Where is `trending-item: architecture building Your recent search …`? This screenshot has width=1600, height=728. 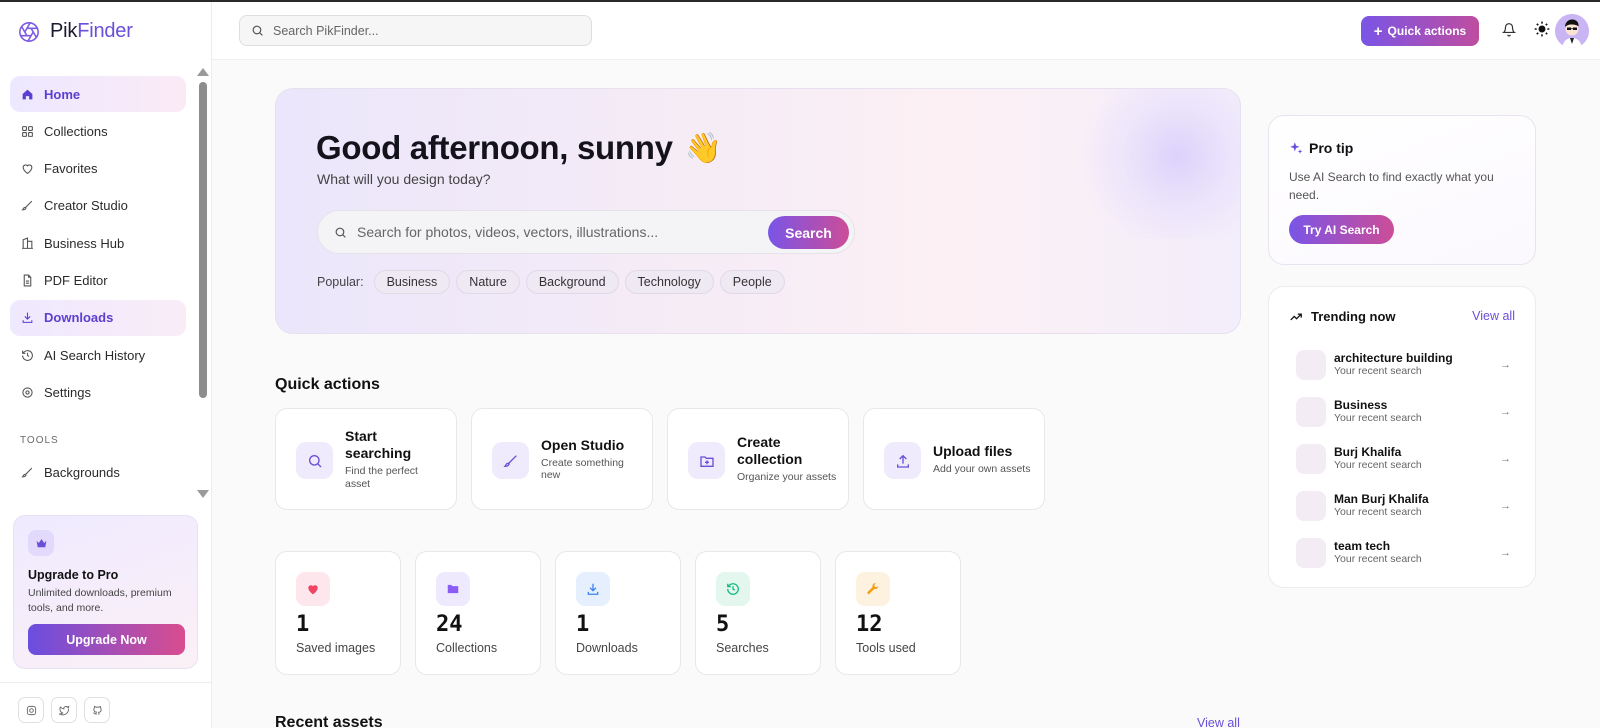
trending-item: architecture building Your recent search … is located at coordinates (1408, 364).